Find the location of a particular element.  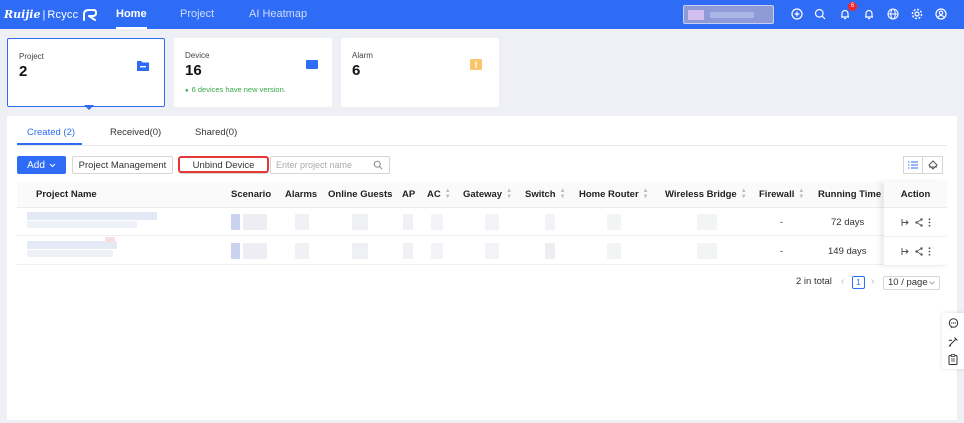

column-alarms: Alarms is located at coordinates (301, 195).